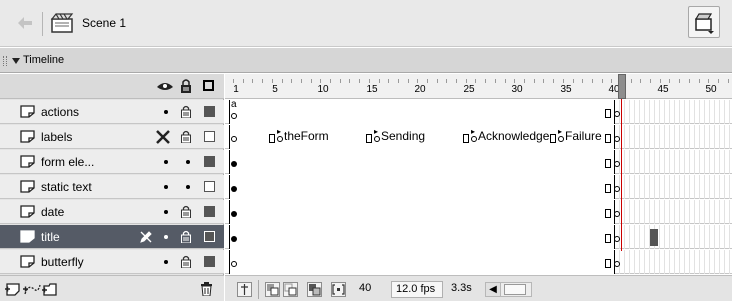  Describe the element at coordinates (27, 236) in the screenshot. I see `layer-icon` at that location.